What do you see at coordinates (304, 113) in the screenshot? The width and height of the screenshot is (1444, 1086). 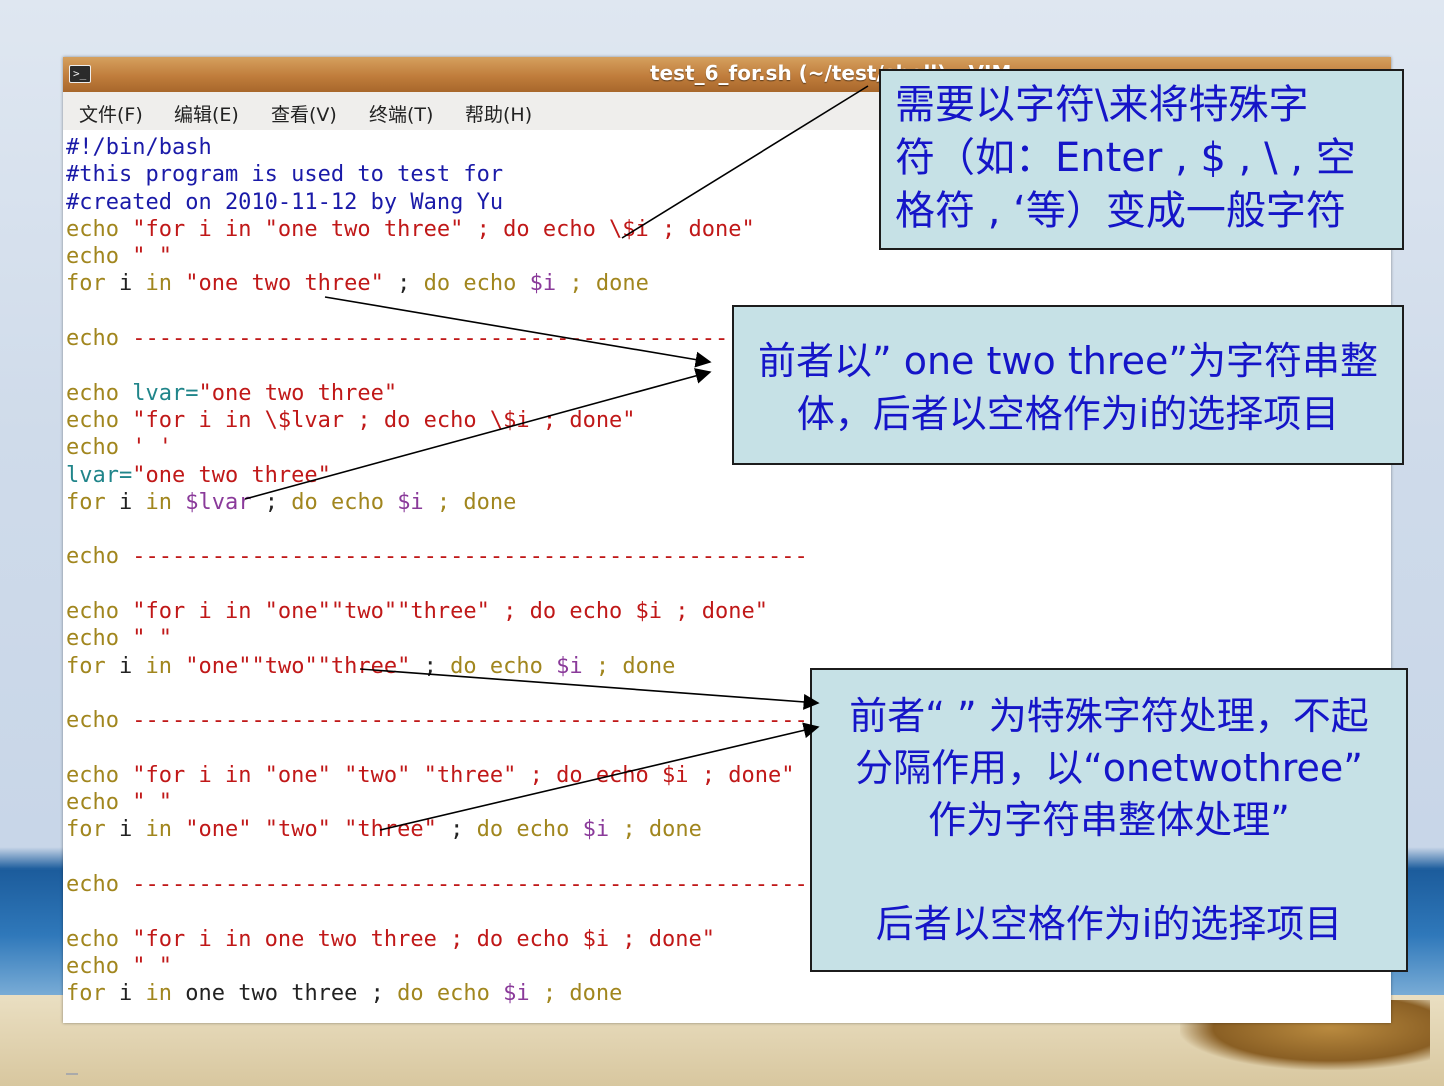 I see `menu-view: 查看(V)` at bounding box center [304, 113].